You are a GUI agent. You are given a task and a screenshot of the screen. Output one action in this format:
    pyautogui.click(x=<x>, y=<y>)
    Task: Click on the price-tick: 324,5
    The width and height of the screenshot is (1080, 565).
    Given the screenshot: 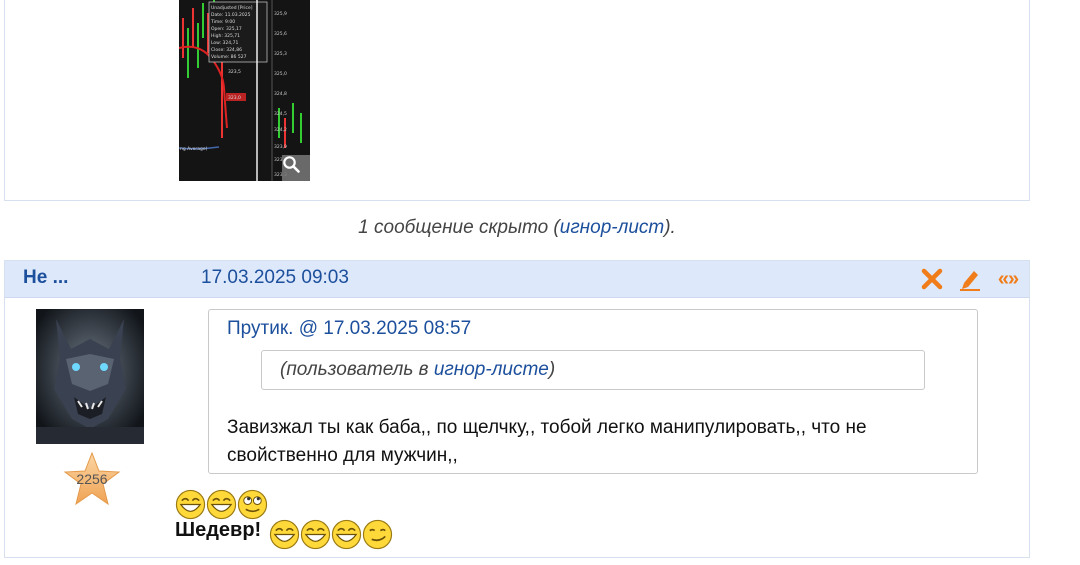 What is the action you would take?
    pyautogui.click(x=280, y=114)
    